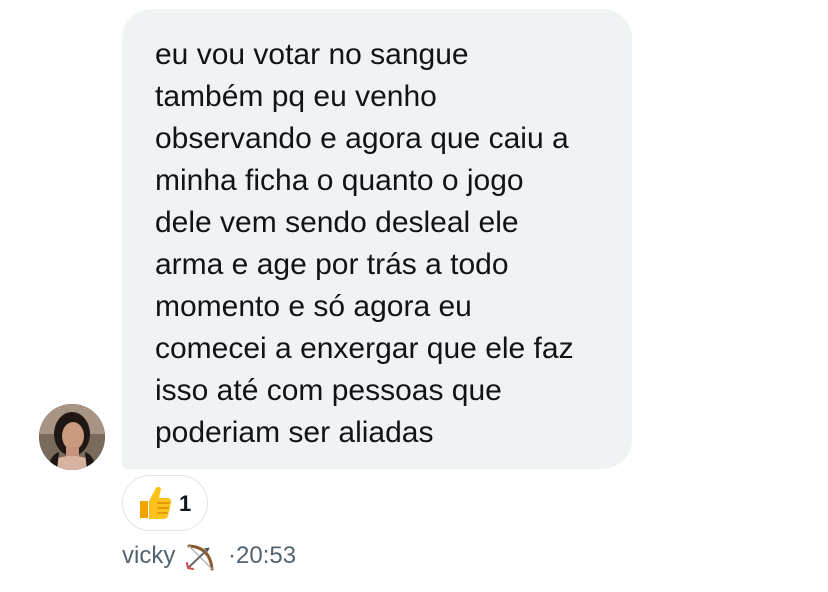 Image resolution: width=828 pixels, height=592 pixels. I want to click on reaction-count: 1, so click(185, 503).